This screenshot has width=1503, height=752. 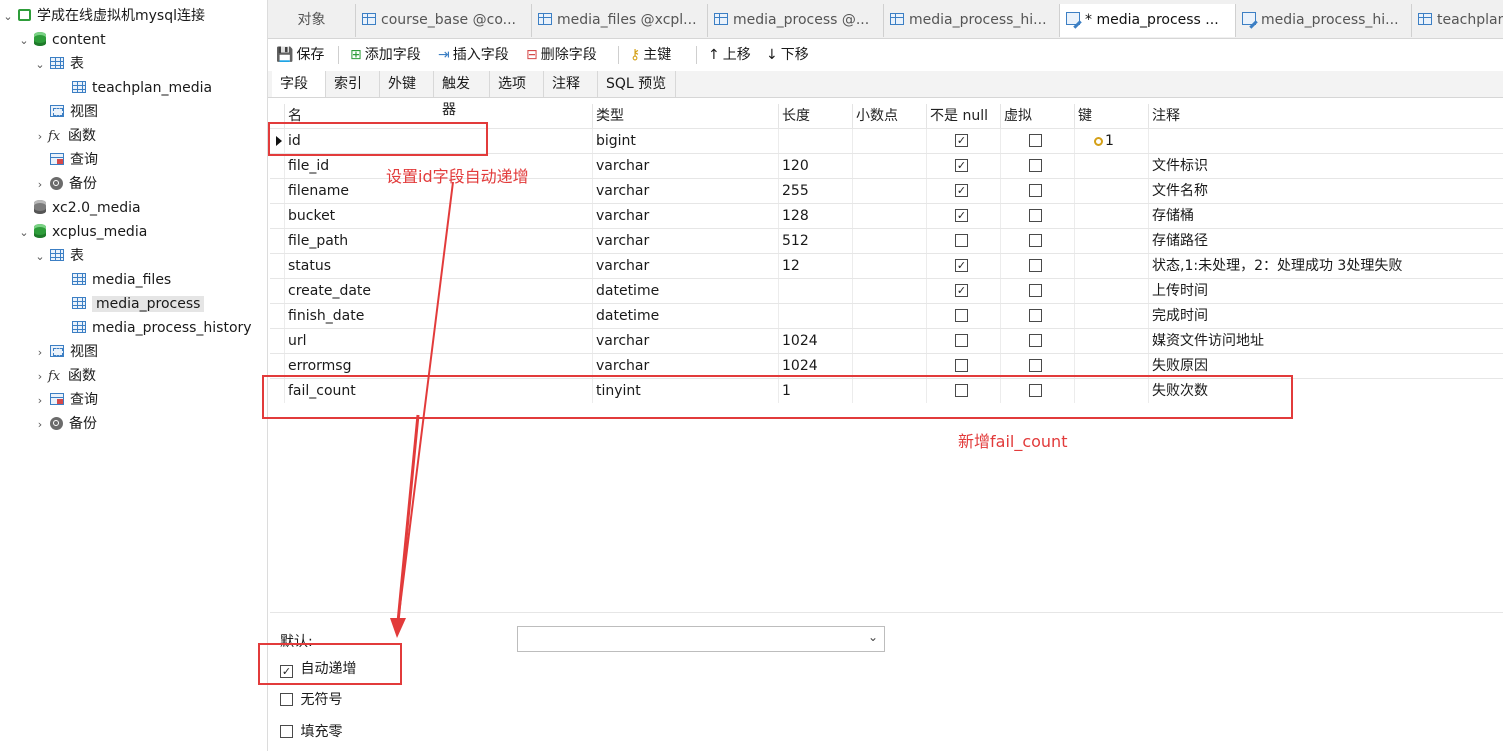 I want to click on arrow-line-from-id, so click(x=425, y=402).